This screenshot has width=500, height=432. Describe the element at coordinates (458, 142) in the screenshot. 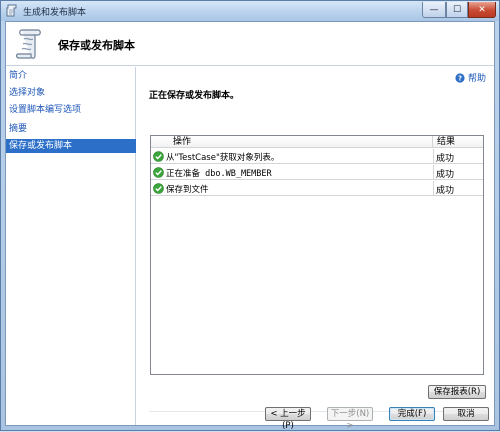

I see `column-header-result: 结果` at that location.